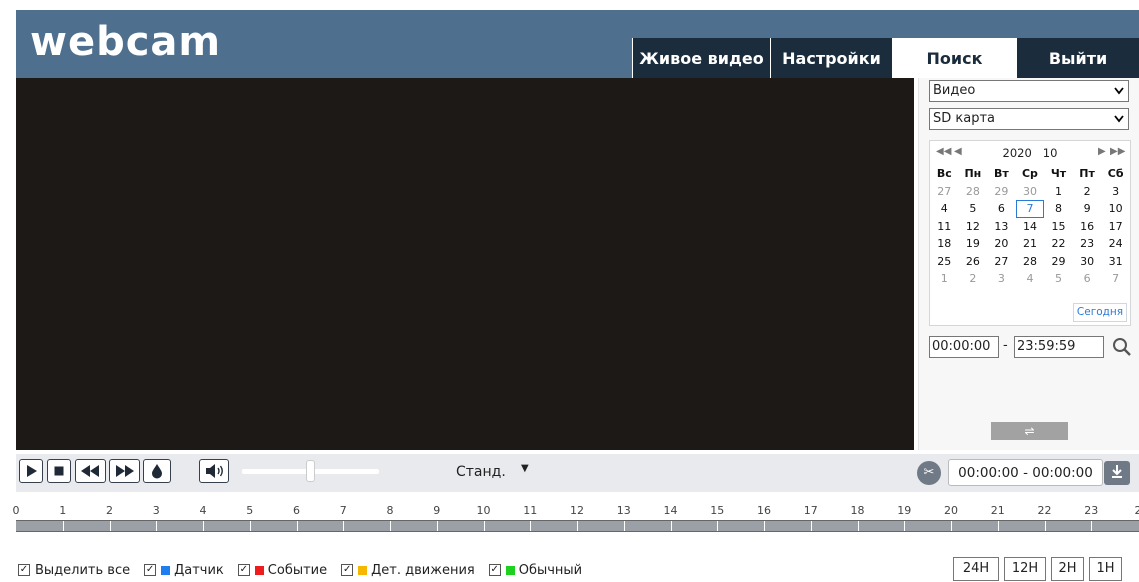 The height and width of the screenshot is (582, 1139). What do you see at coordinates (1087, 244) in the screenshot?
I see `calendar-day: 23` at bounding box center [1087, 244].